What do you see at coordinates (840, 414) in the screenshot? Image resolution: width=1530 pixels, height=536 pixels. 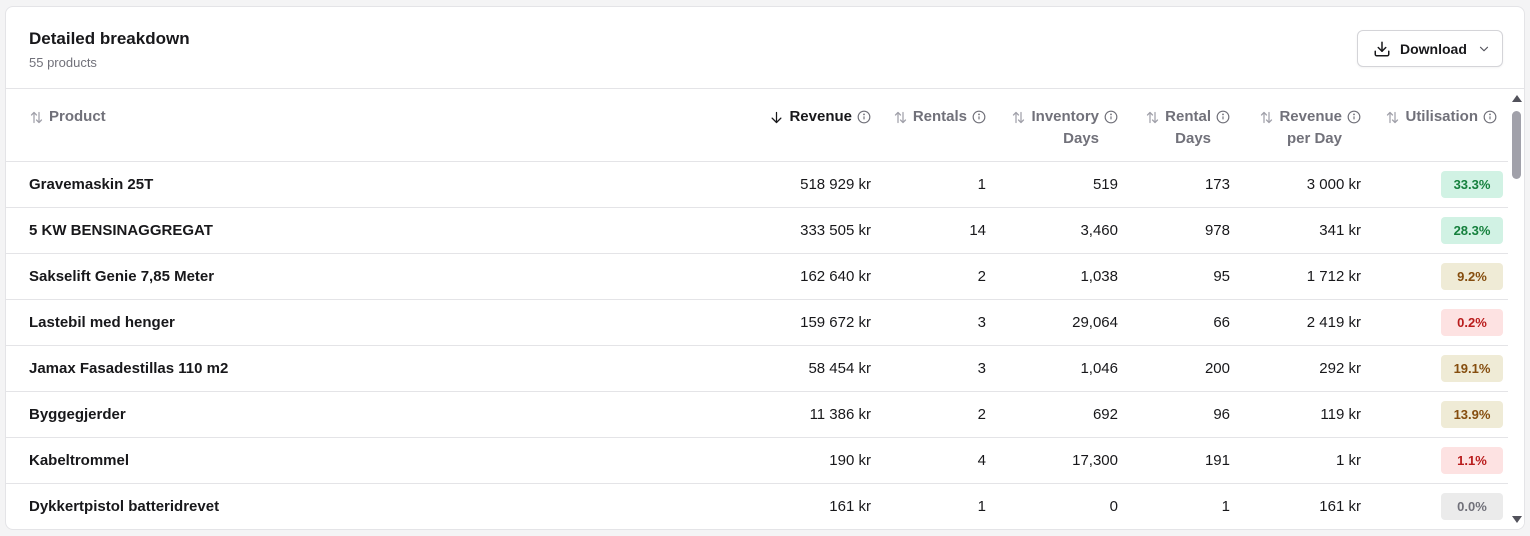 I see `cell-revenue: 11 386 kr` at bounding box center [840, 414].